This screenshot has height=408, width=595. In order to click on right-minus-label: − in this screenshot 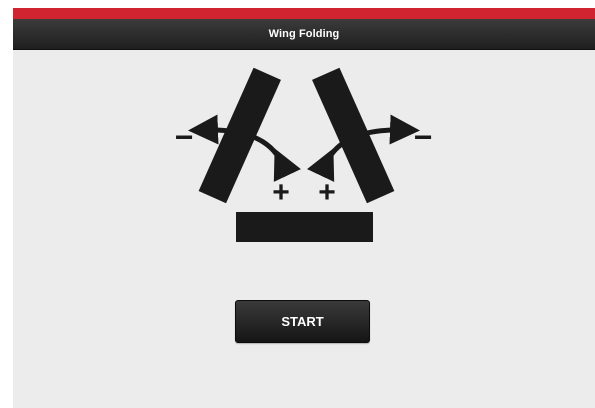, I will do `click(423, 137)`.